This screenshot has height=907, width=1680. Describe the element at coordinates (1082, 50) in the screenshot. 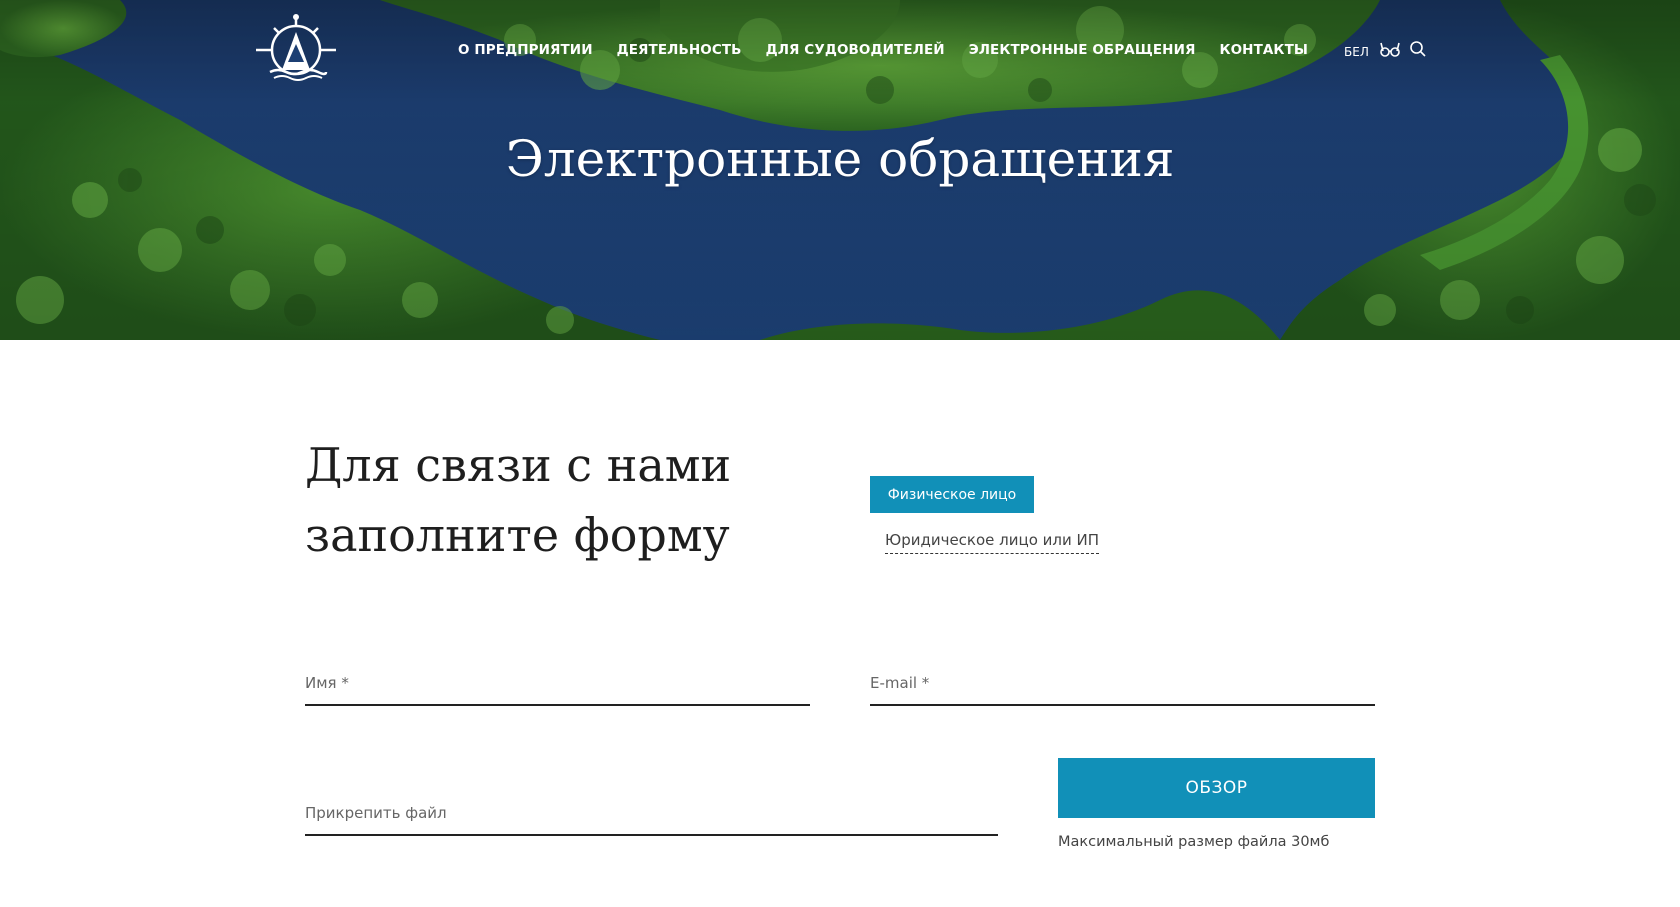

I see `nav-item-e-appeals: ЭЛЕКТРОННЫЕ ОБРАЩЕНИЯ` at that location.